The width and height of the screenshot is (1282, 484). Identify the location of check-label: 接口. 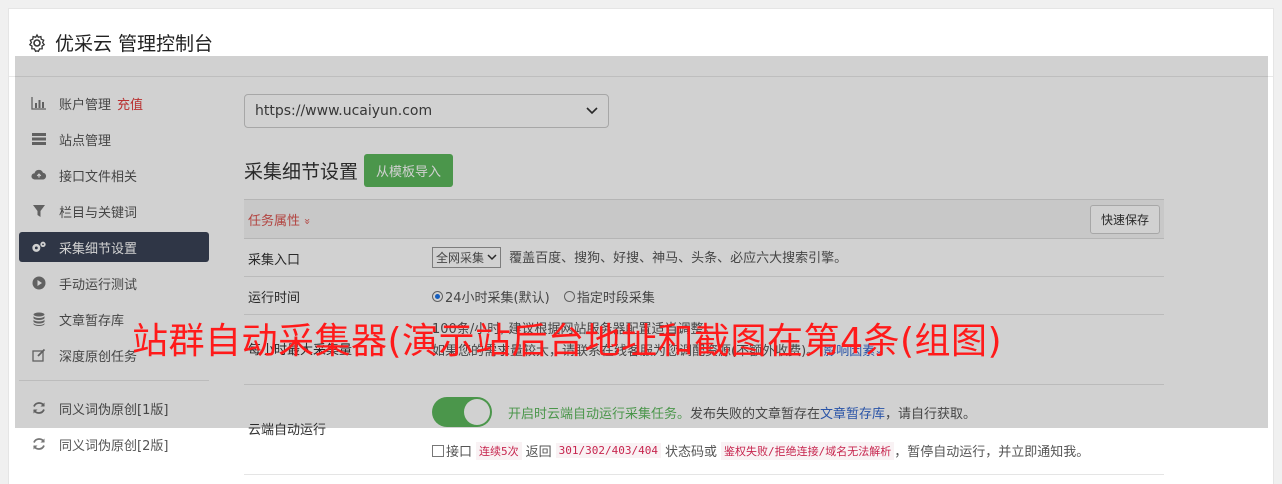
(459, 452).